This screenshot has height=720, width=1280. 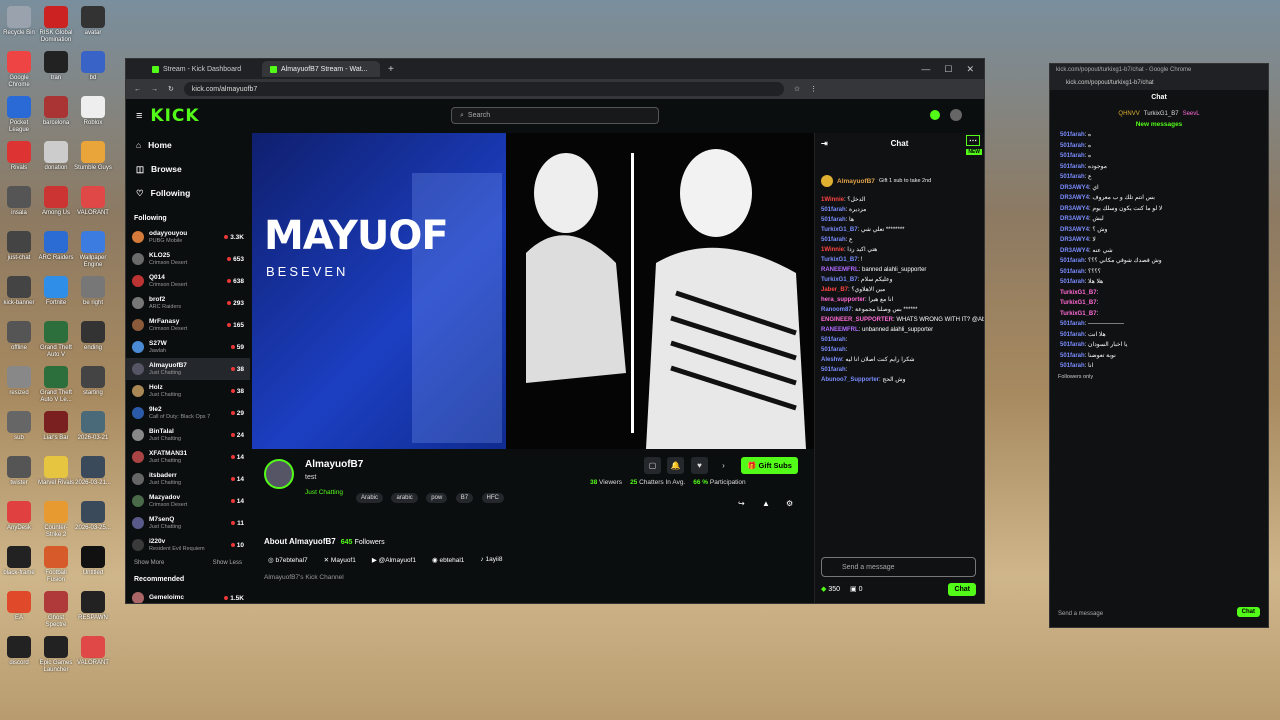 I want to click on desktop-icon: Google Chrome, so click(x=19, y=70).